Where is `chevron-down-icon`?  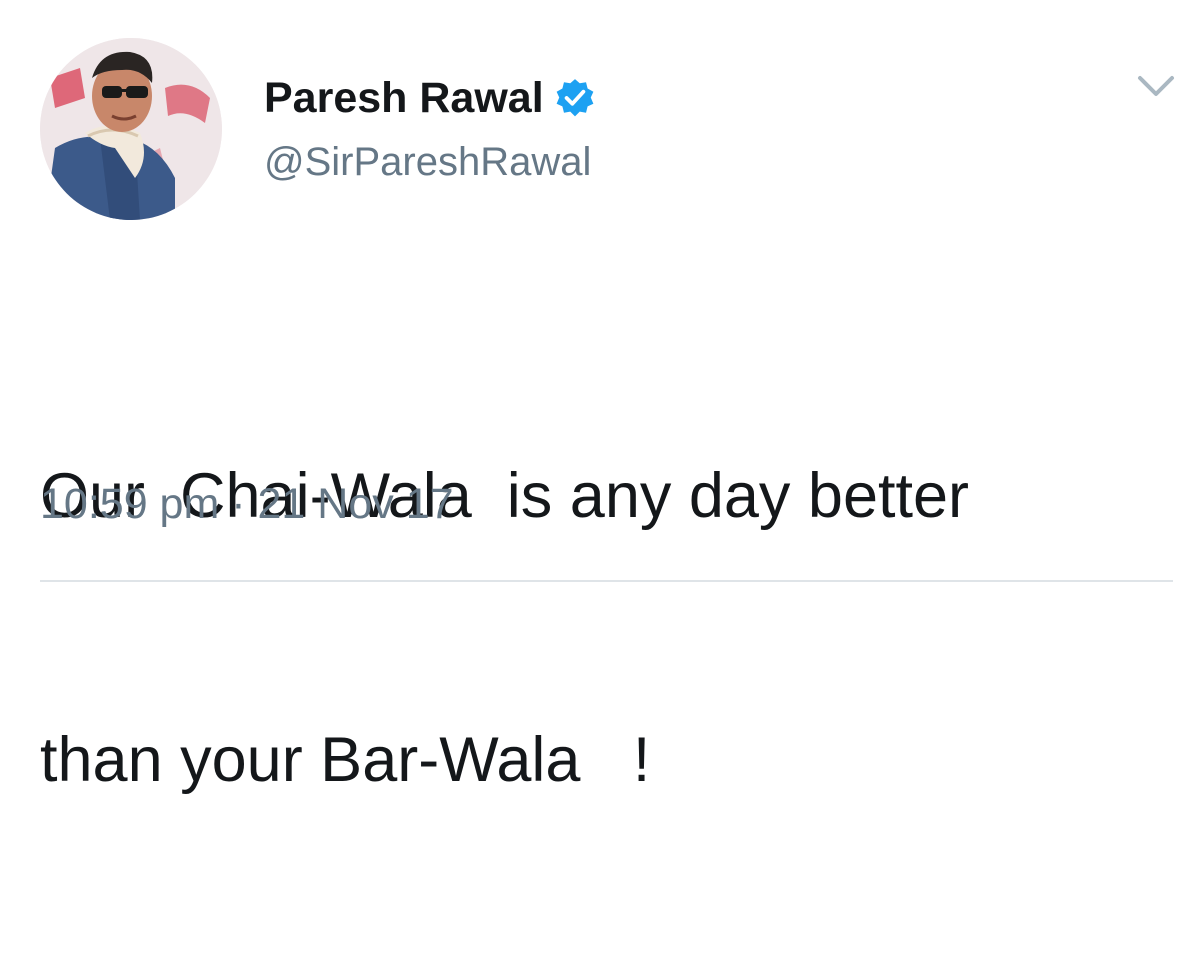
chevron-down-icon is located at coordinates (1156, 86).